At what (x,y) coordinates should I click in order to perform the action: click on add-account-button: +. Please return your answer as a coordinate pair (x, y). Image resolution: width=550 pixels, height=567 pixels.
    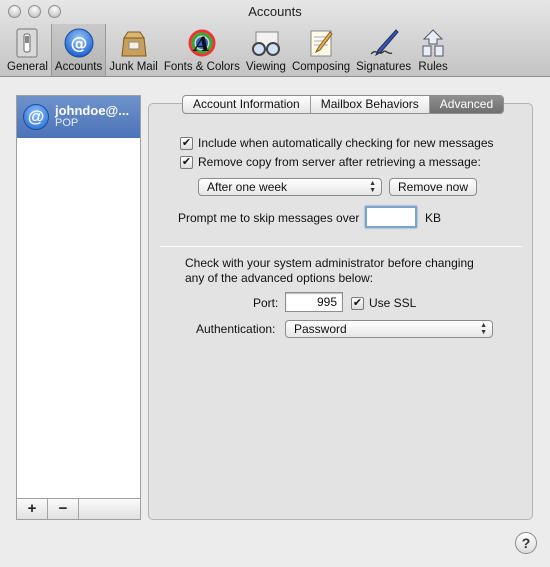
    Looking at the image, I should click on (32, 509).